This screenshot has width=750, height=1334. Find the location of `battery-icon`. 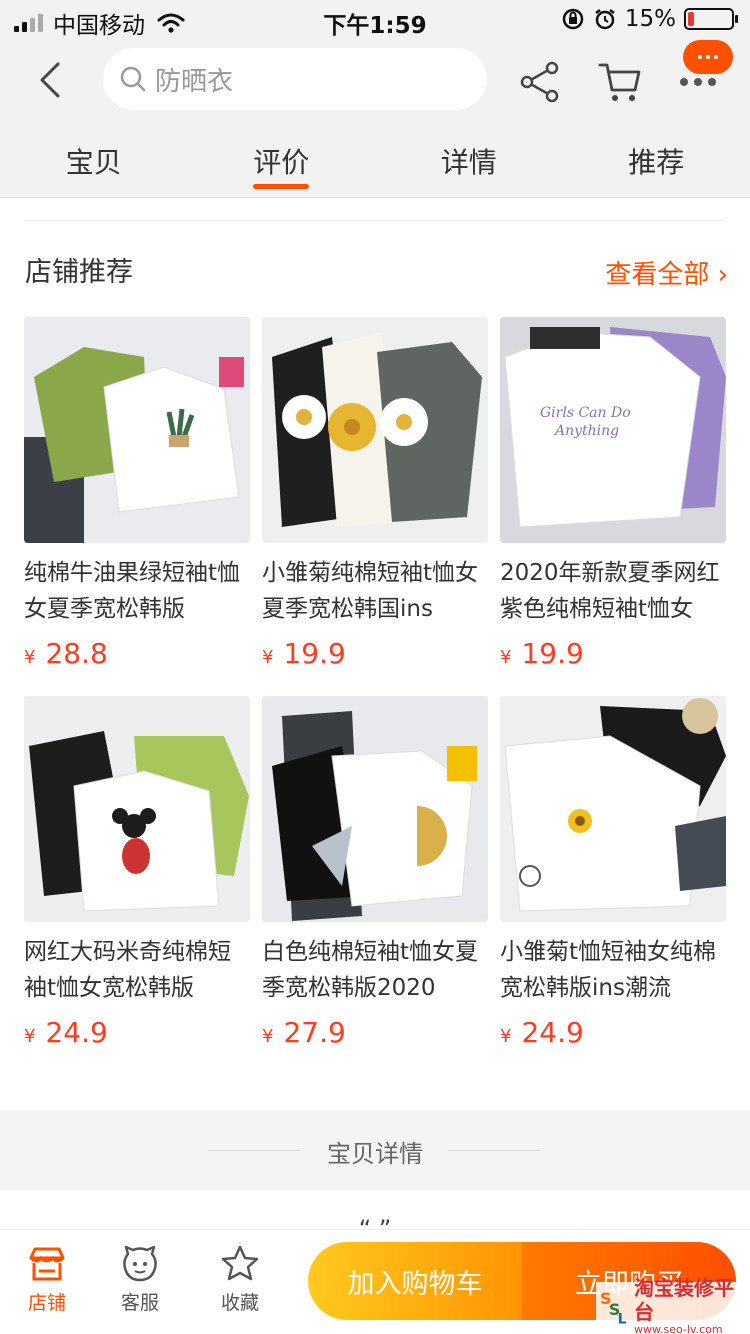

battery-icon is located at coordinates (711, 19).